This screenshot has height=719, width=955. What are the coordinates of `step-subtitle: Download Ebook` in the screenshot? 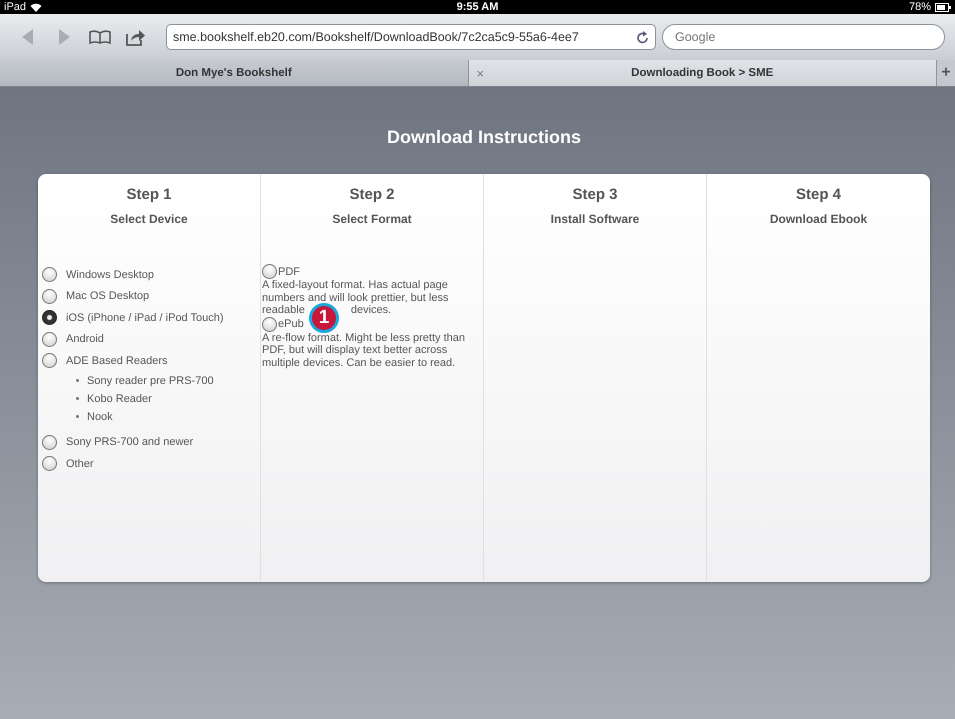 It's located at (819, 219).